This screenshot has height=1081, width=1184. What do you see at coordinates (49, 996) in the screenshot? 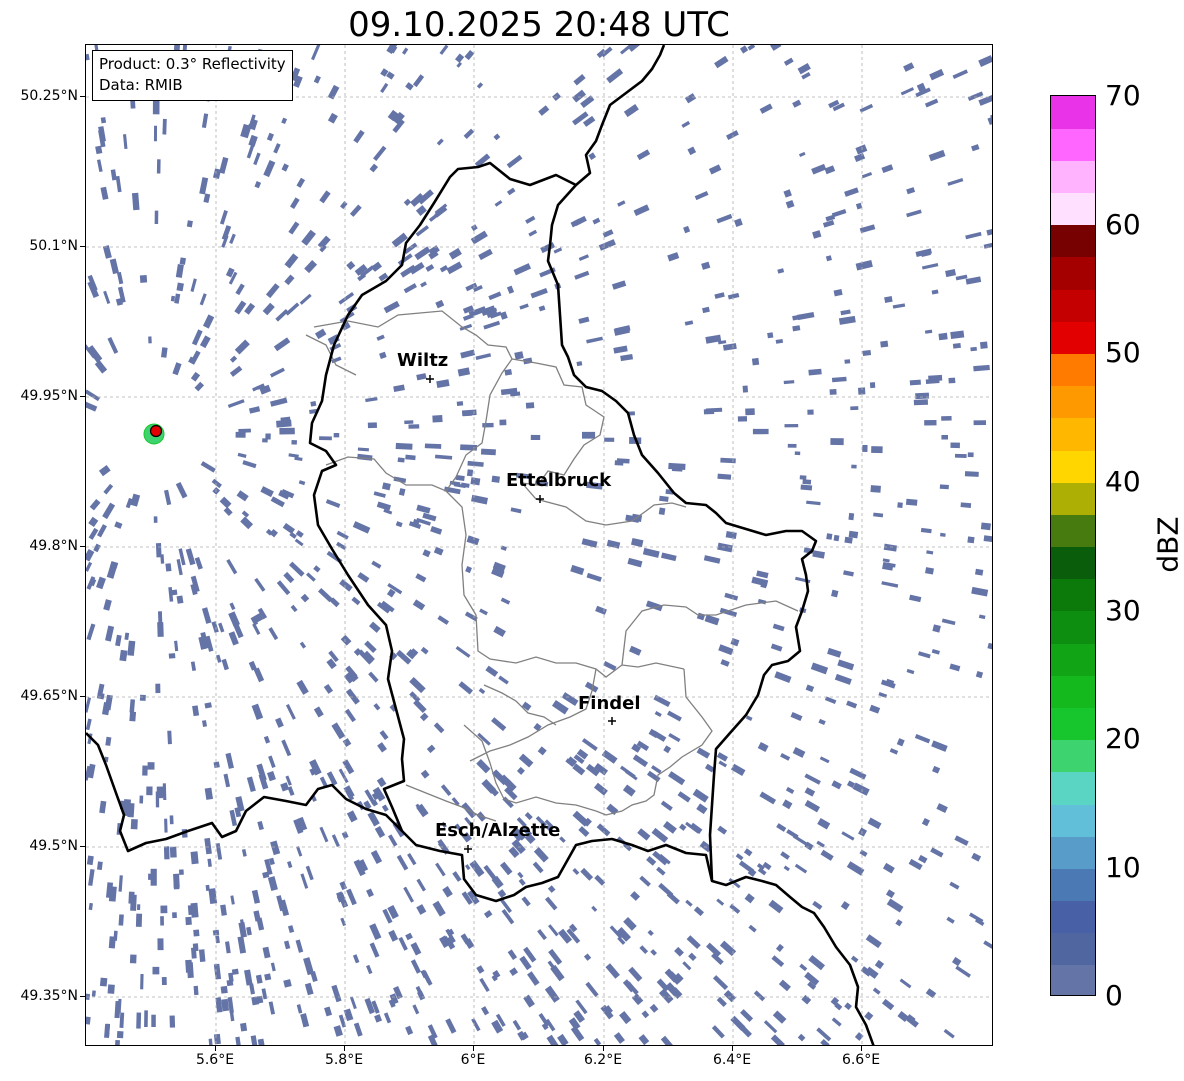
I see `y-tick-label: 49.35°N` at bounding box center [49, 996].